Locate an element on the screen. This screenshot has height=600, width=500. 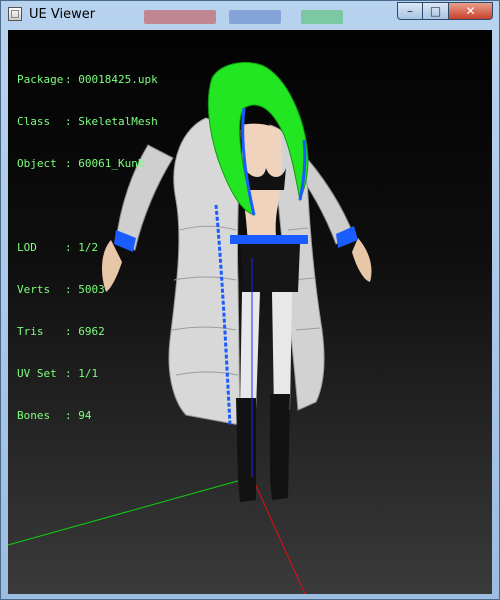
info-row-tris: Tris: 6962 is located at coordinates (61, 331).